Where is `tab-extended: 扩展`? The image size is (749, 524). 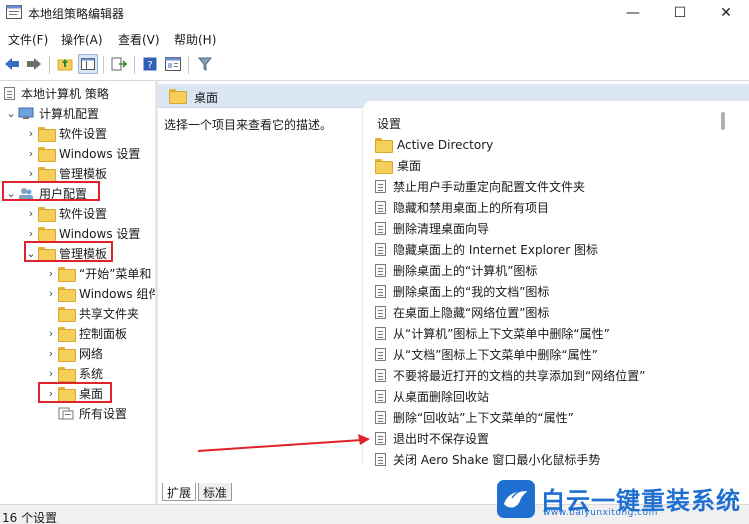
tab-extended: 扩展 is located at coordinates (179, 492).